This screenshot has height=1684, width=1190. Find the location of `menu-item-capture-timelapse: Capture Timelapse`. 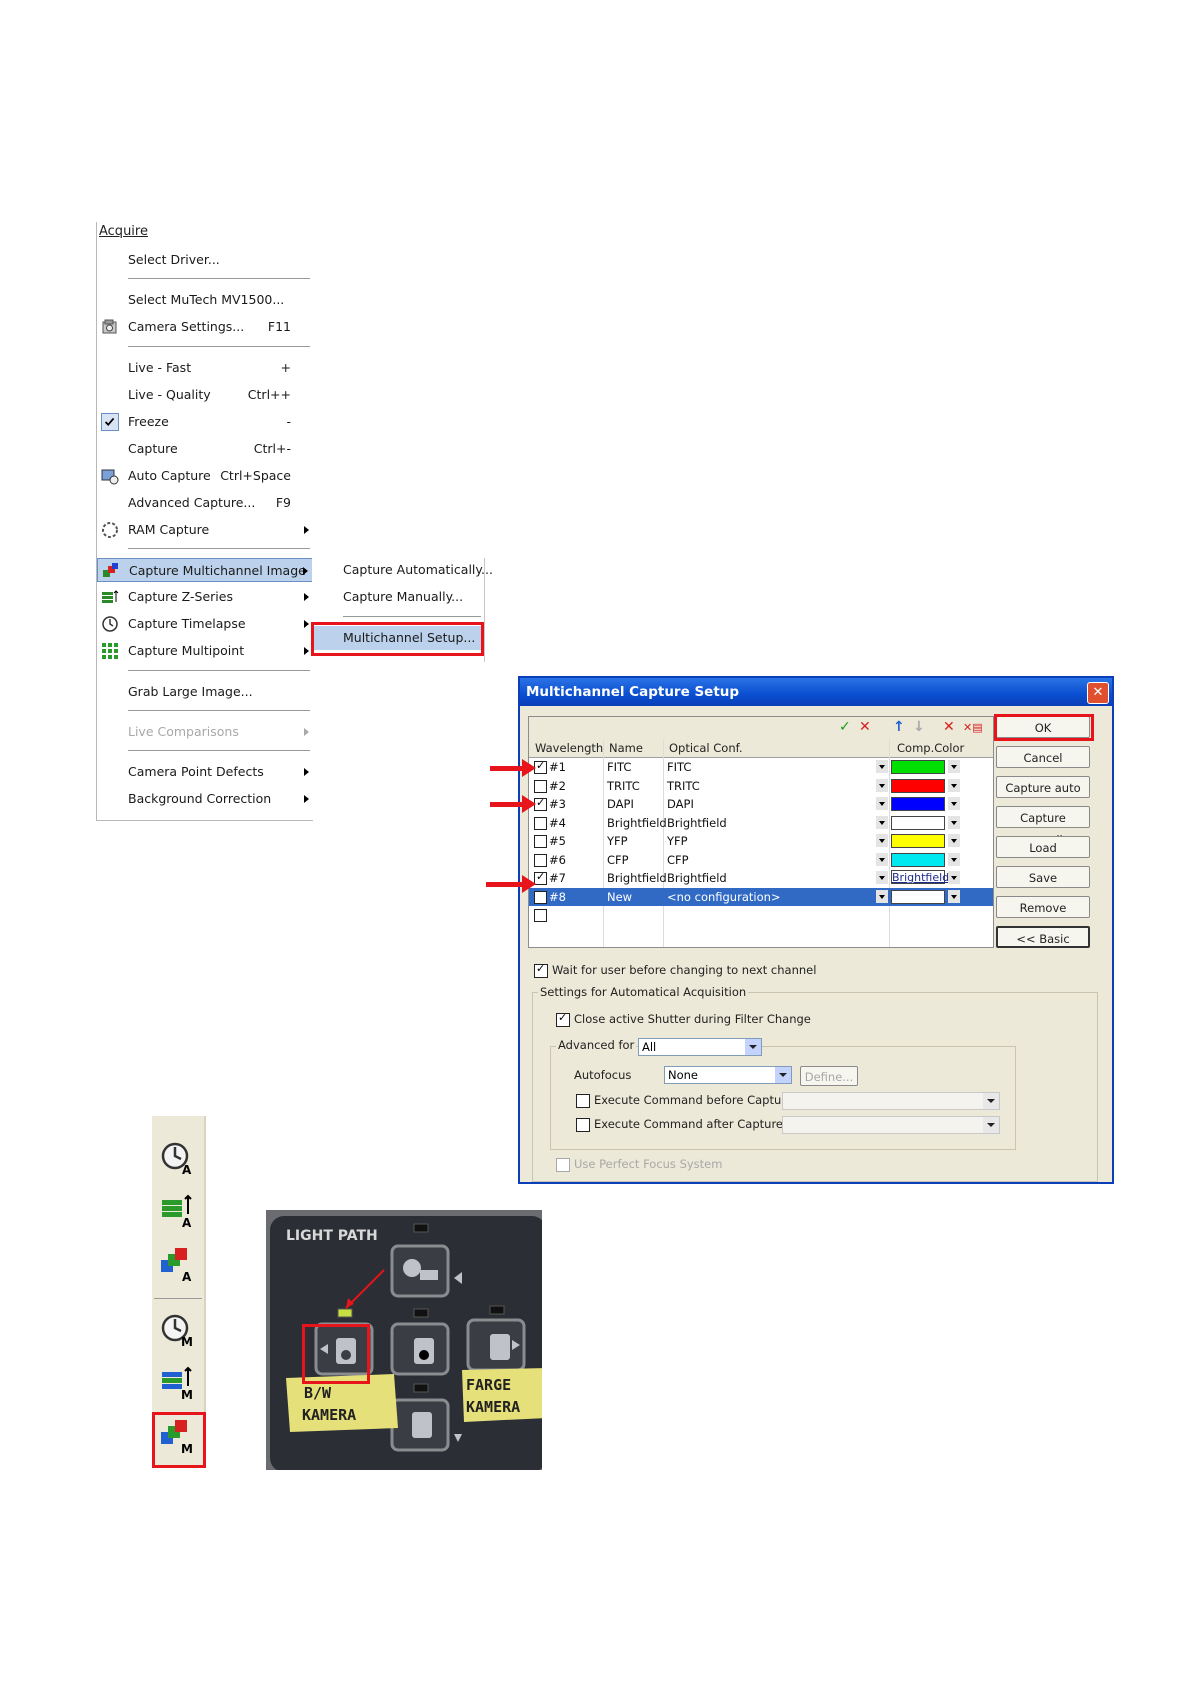

menu-item-capture-timelapse: Capture Timelapse is located at coordinates (205, 624).